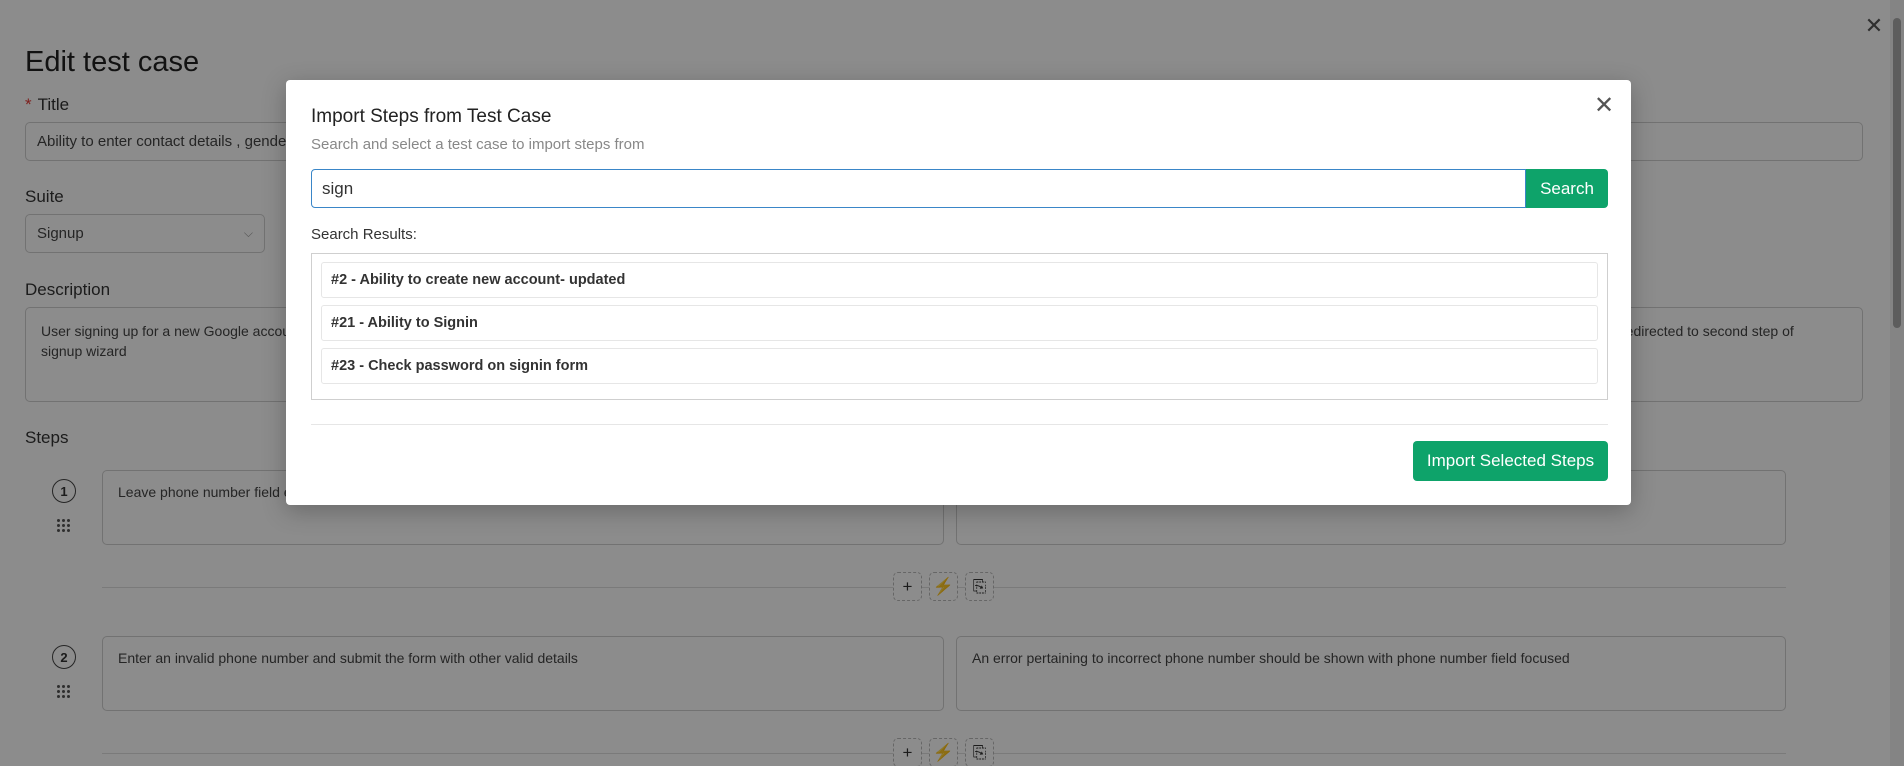  Describe the element at coordinates (918, 188) in the screenshot. I see `search-input` at that location.